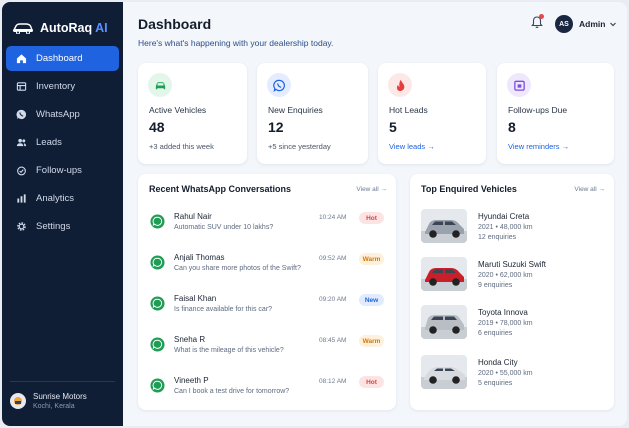 The image size is (629, 428). What do you see at coordinates (59, 170) in the screenshot?
I see `sidebar-item-label: Follow-ups` at bounding box center [59, 170].